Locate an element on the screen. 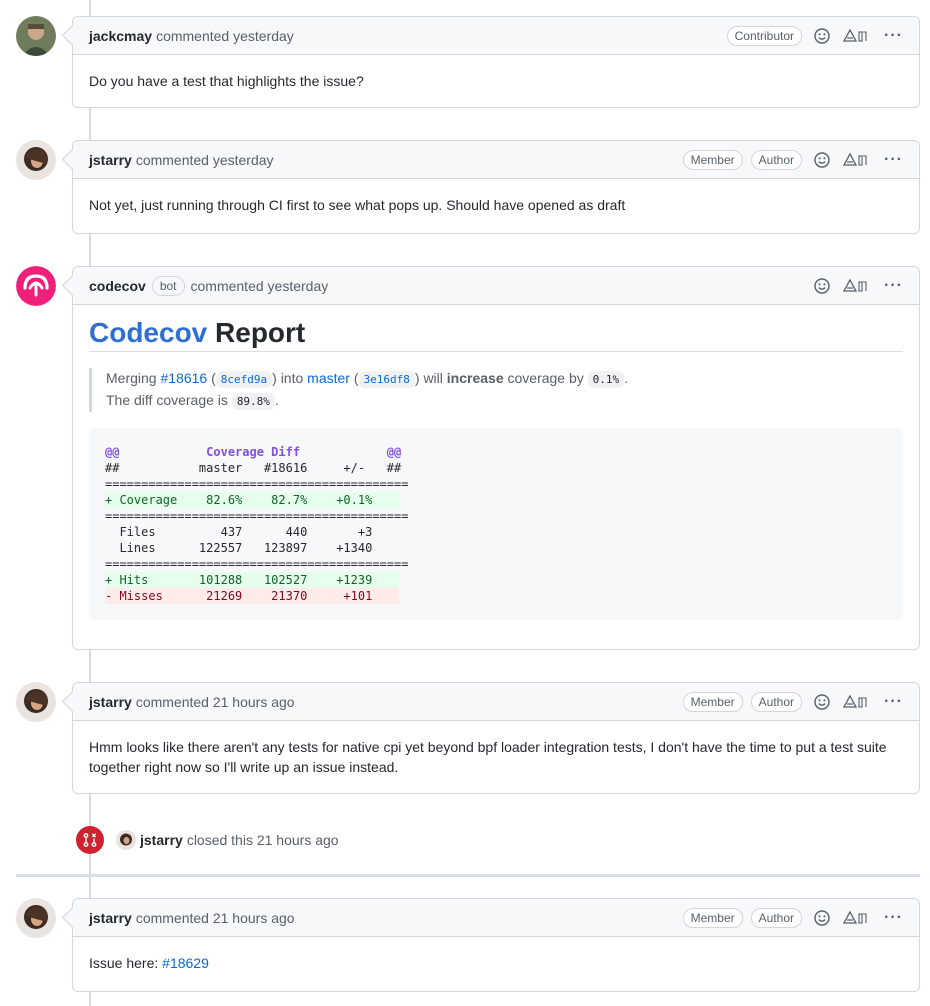 The height and width of the screenshot is (1006, 930). merge-text: Merging is located at coordinates (131, 378).